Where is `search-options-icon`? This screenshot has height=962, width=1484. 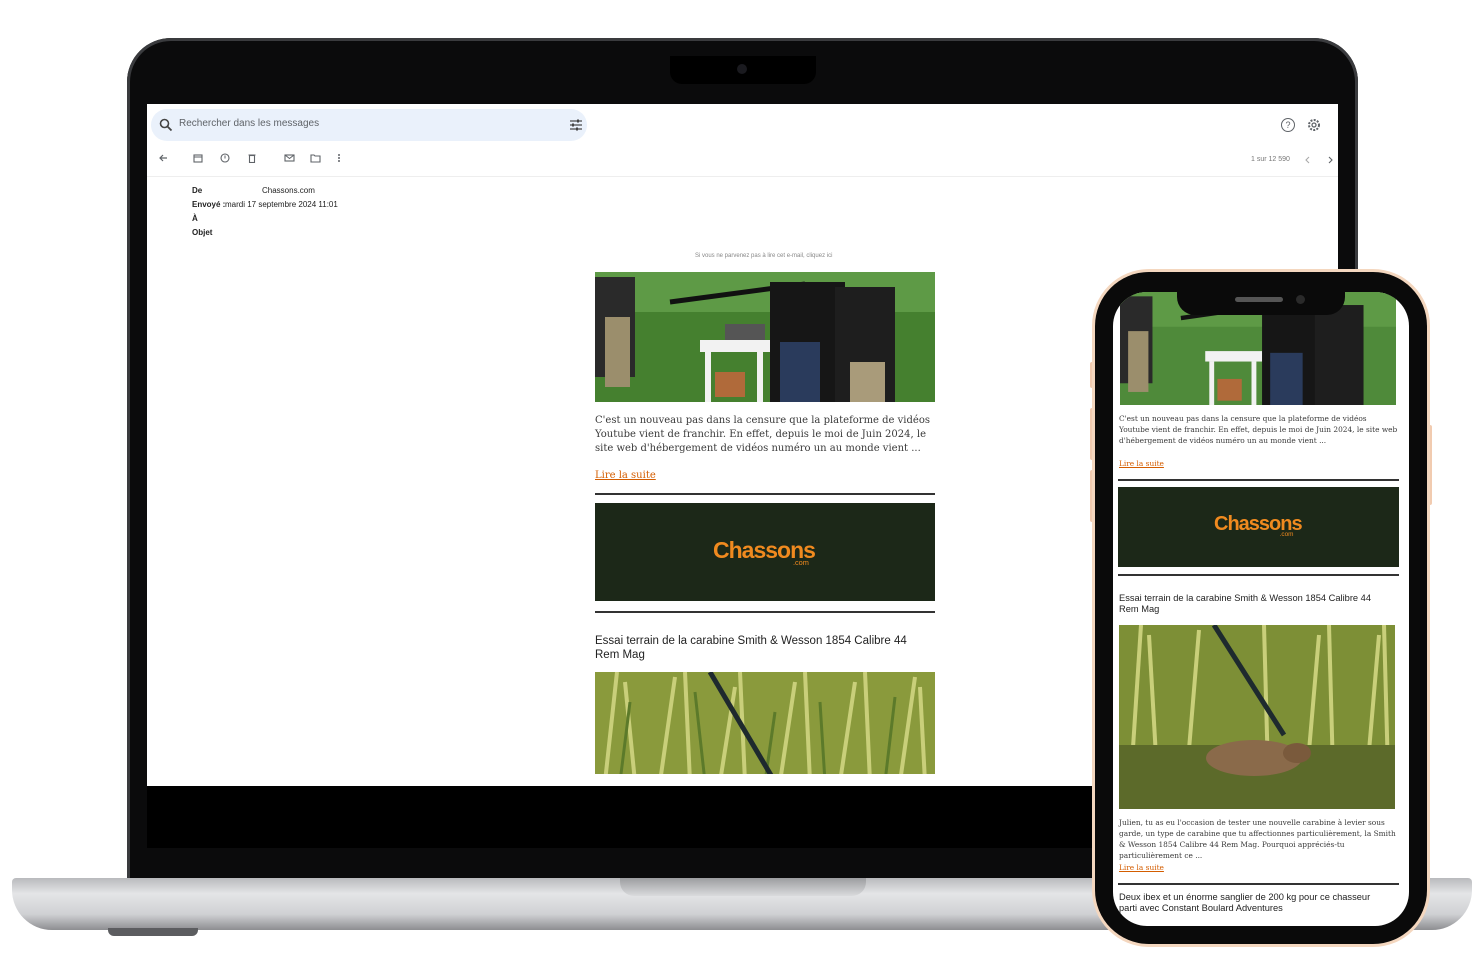
search-options-icon is located at coordinates (576, 125).